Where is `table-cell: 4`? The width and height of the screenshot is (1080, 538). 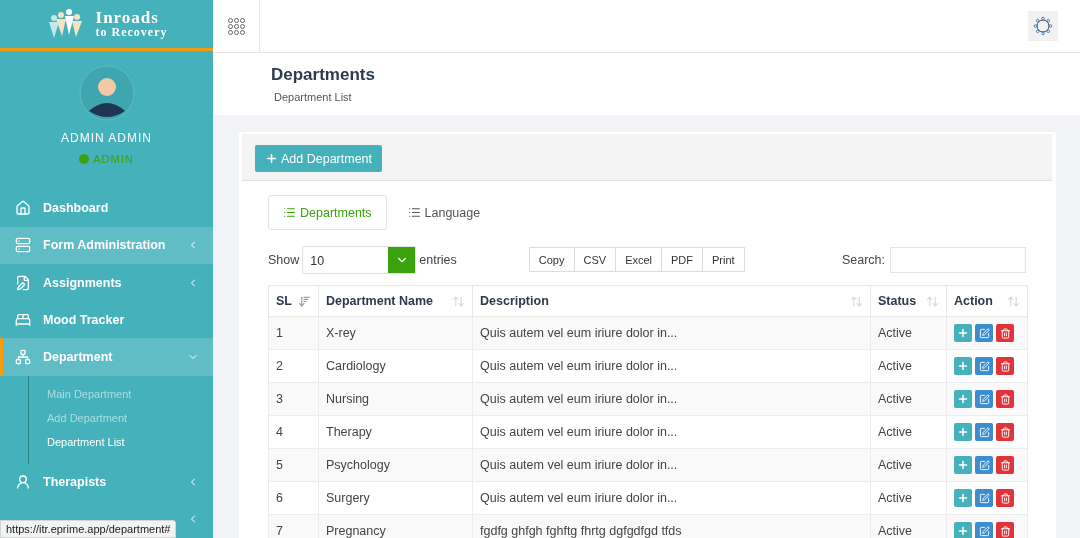 table-cell: 4 is located at coordinates (293, 432).